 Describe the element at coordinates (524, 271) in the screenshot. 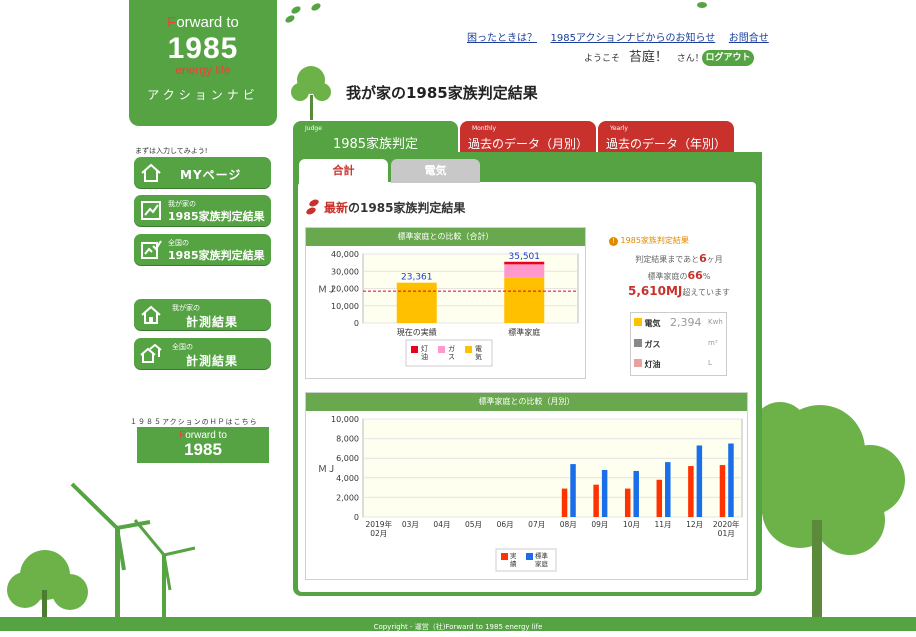

I see `bar-gas` at that location.